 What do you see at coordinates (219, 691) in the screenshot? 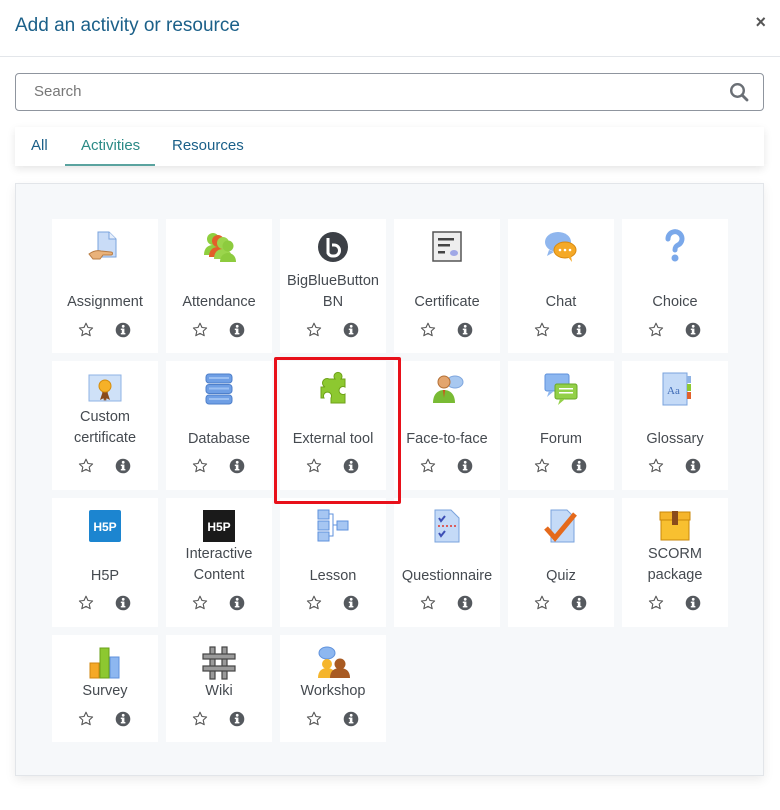
I see `activity-name: Wiki` at bounding box center [219, 691].